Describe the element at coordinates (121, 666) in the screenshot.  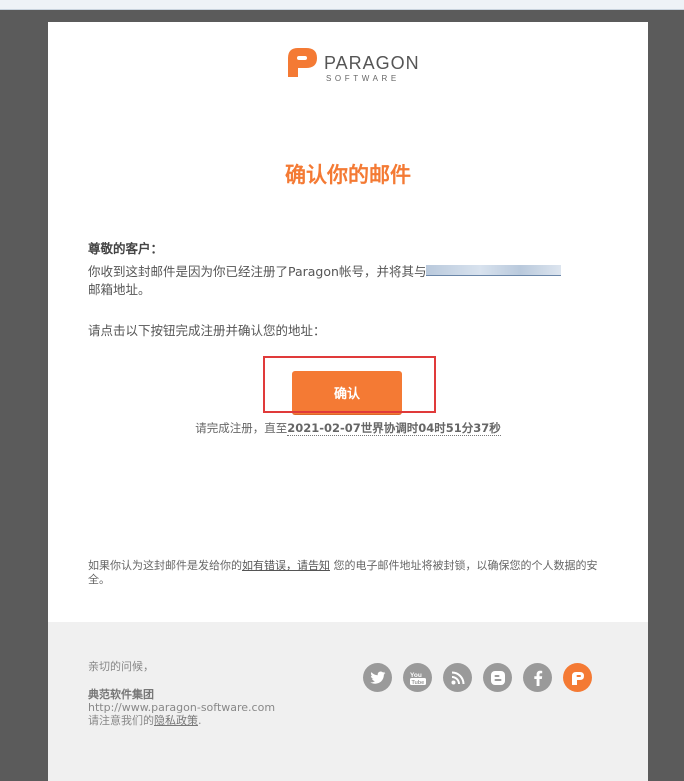
I see `regards-text: 亲切的问候，` at that location.